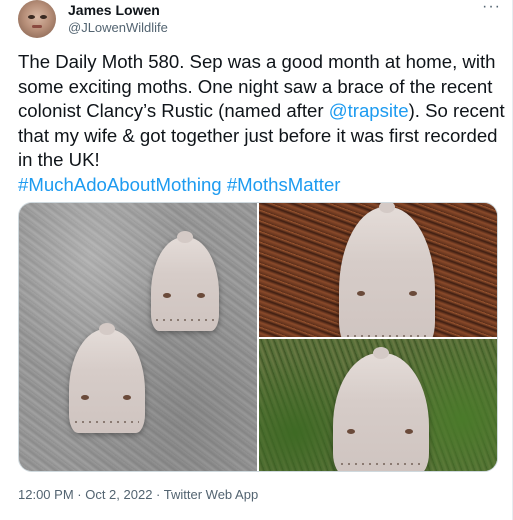 The width and height of the screenshot is (513, 520). I want to click on author-display-name: James Lowen, so click(114, 10).